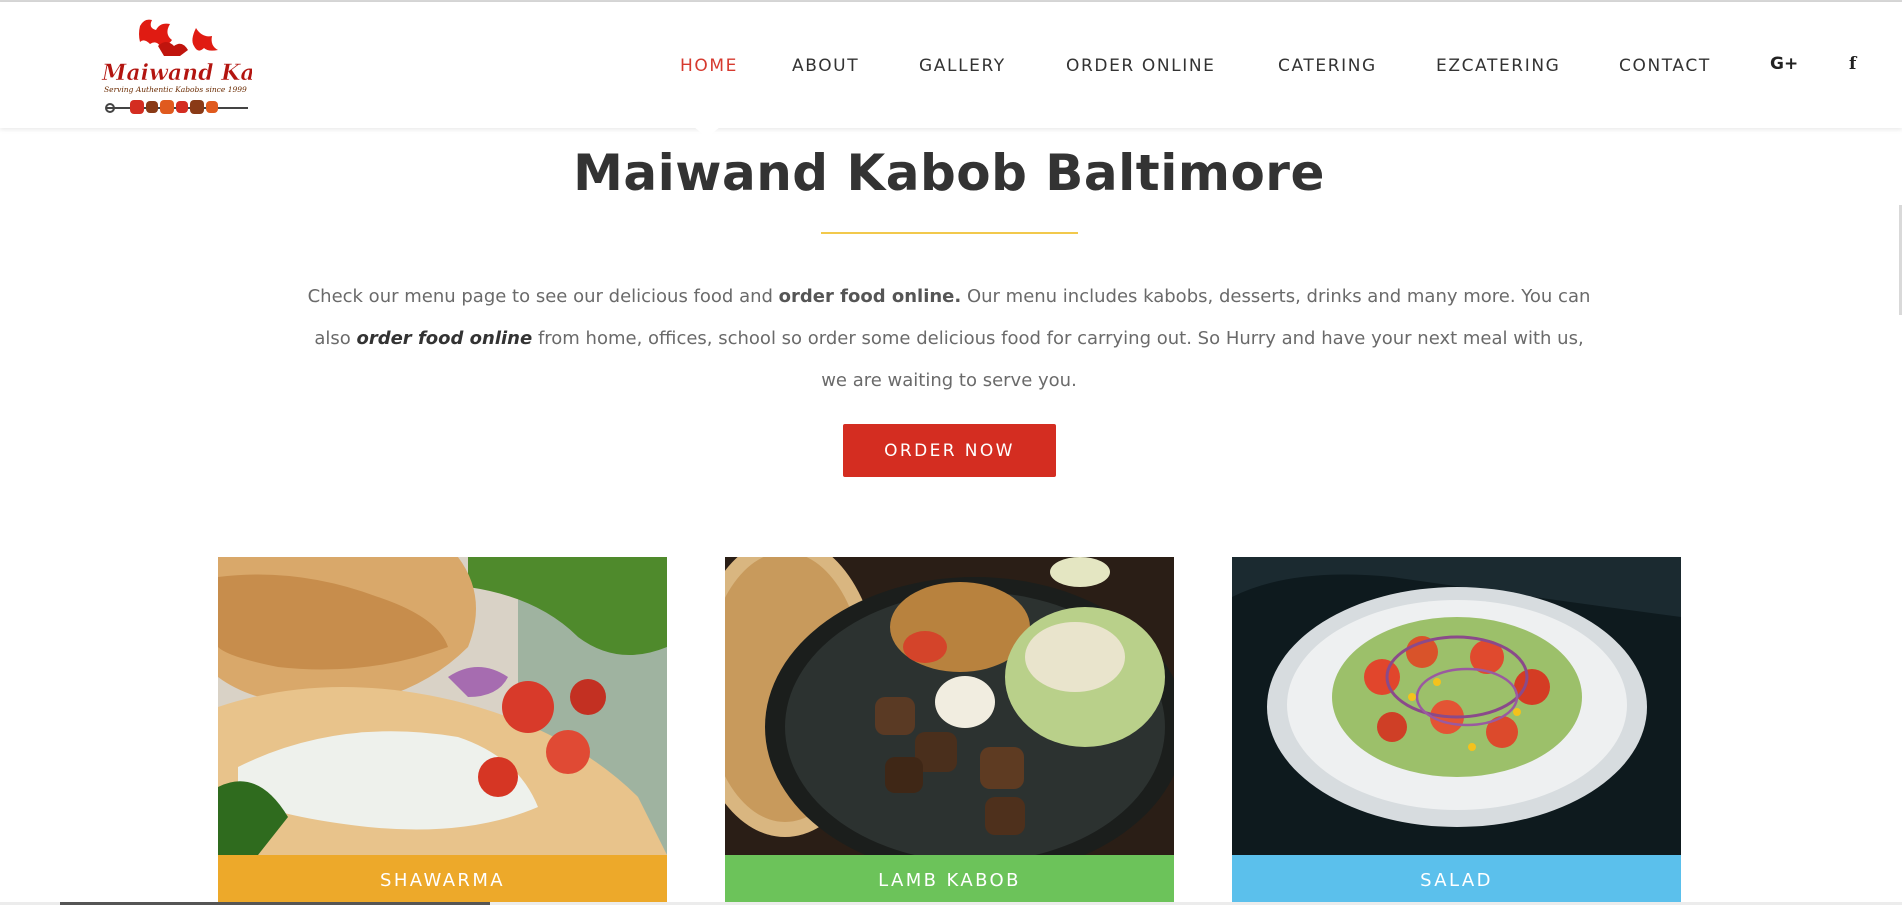 Image resolution: width=1902 pixels, height=905 pixels. I want to click on shawarma-photo, so click(442, 706).